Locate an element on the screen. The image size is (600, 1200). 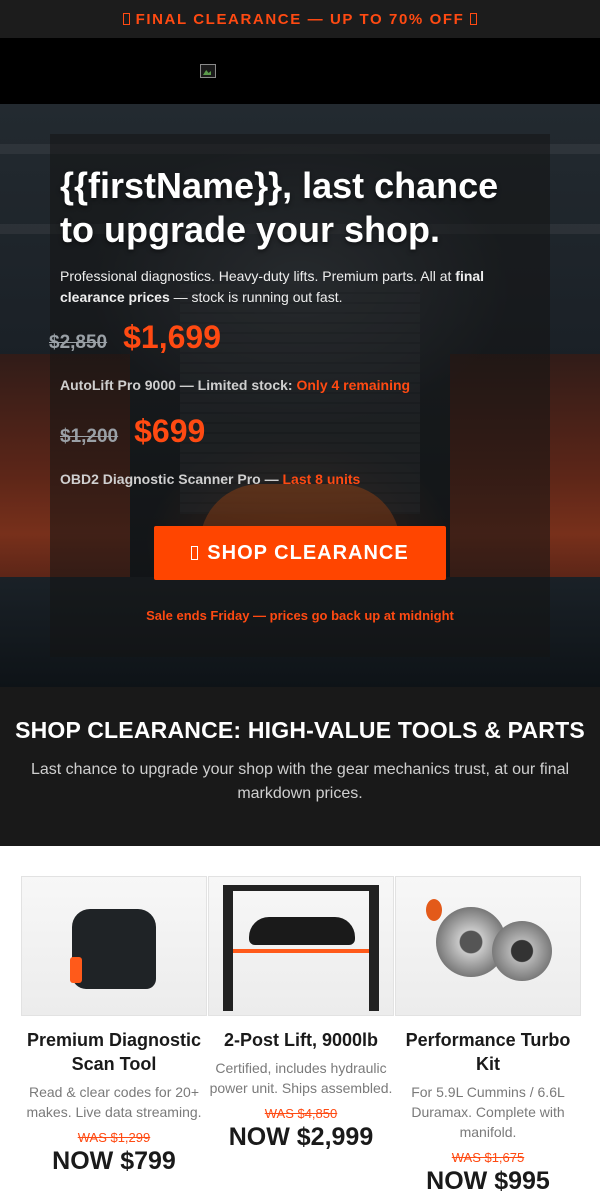
product-name: Performance Turbo Kit is located at coordinates (488, 1052).